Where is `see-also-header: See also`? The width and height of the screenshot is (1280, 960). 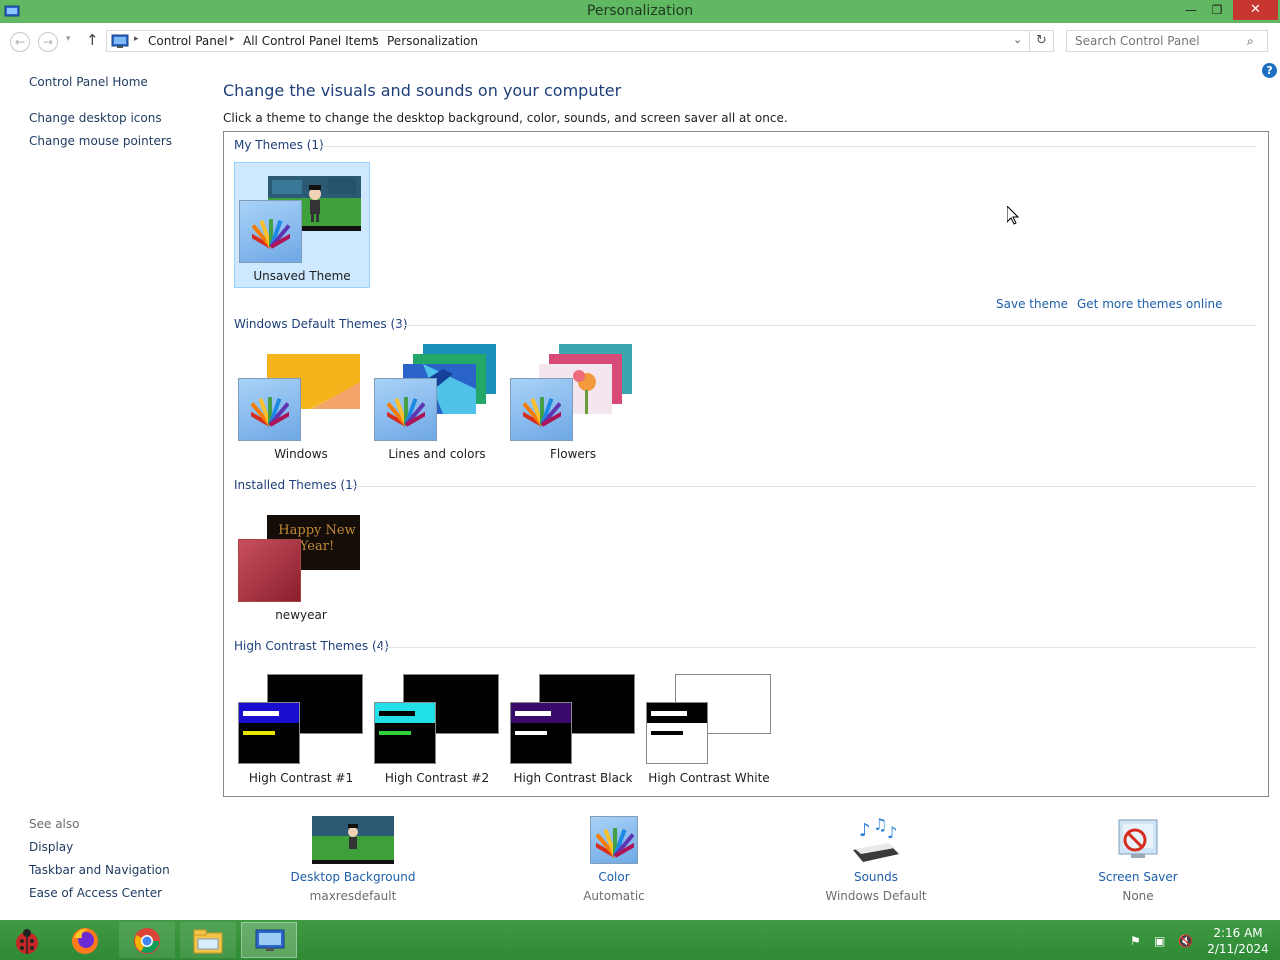 see-also-header: See also is located at coordinates (54, 824).